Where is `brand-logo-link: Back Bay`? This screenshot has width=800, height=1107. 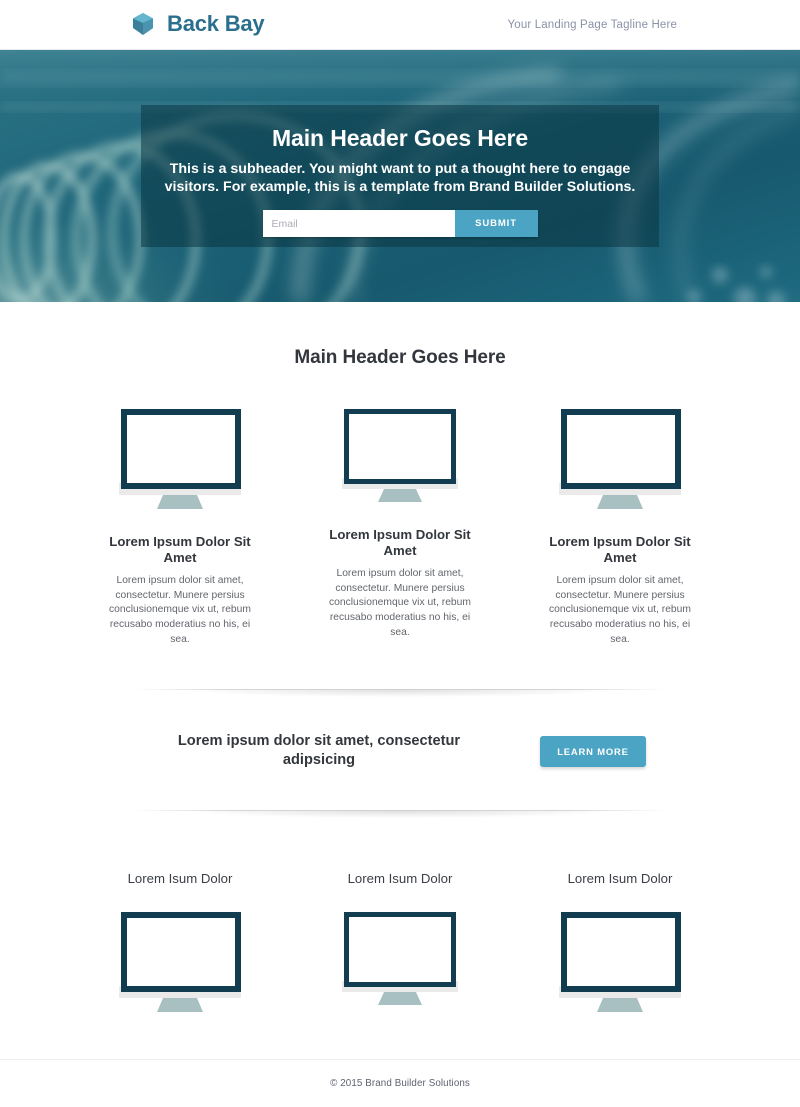
brand-logo-link: Back Bay is located at coordinates (196, 24).